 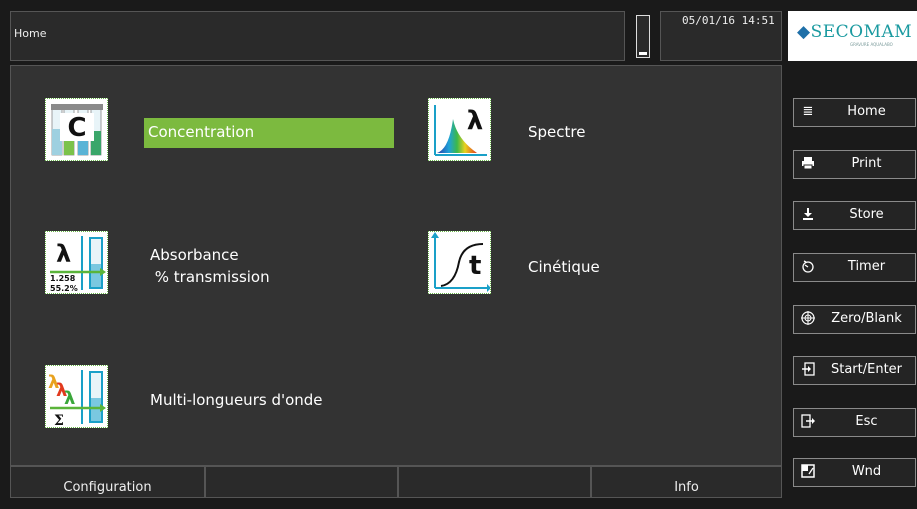 I want to click on battery-level, so click(x=643, y=53).